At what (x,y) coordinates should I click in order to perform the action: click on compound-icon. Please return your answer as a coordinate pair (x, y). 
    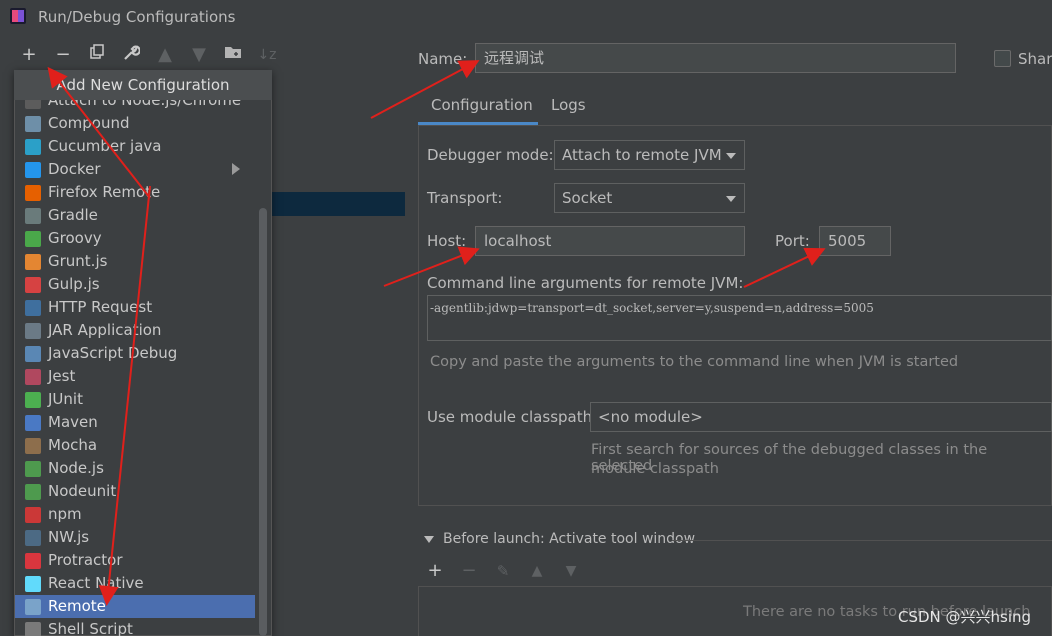
    Looking at the image, I should click on (33, 124).